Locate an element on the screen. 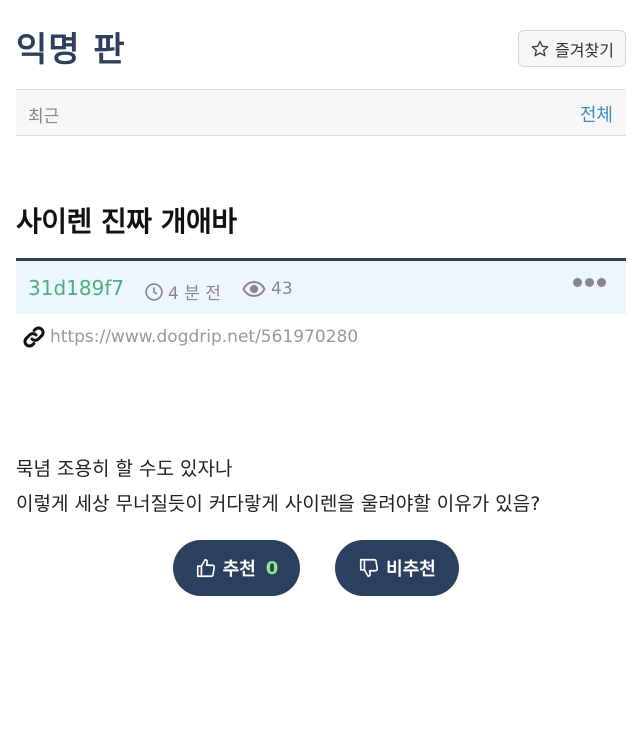 The width and height of the screenshot is (640, 729). post-time: 4 분 전 is located at coordinates (182, 291).